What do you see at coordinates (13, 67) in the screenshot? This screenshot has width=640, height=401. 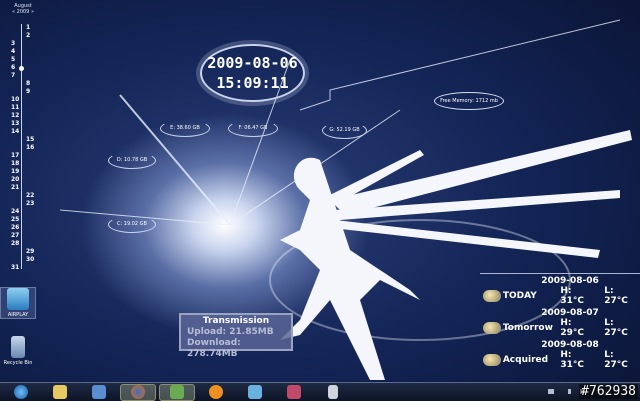 I see `calendar-day: 6` at bounding box center [13, 67].